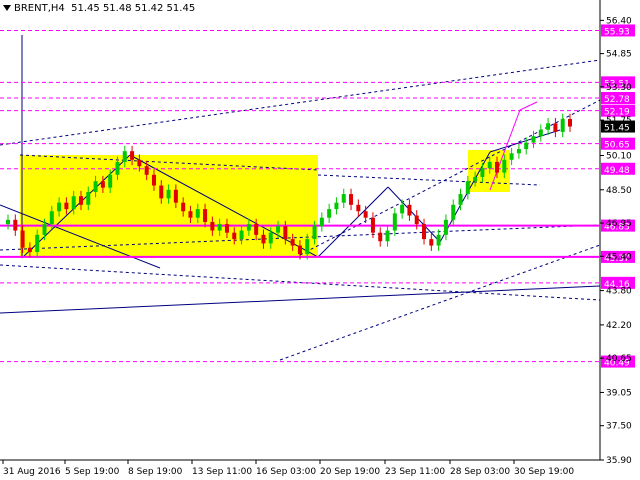 The width and height of the screenshot is (640, 480). Describe the element at coordinates (619, 257) in the screenshot. I see `y-tick-label-7: 45.40` at that location.